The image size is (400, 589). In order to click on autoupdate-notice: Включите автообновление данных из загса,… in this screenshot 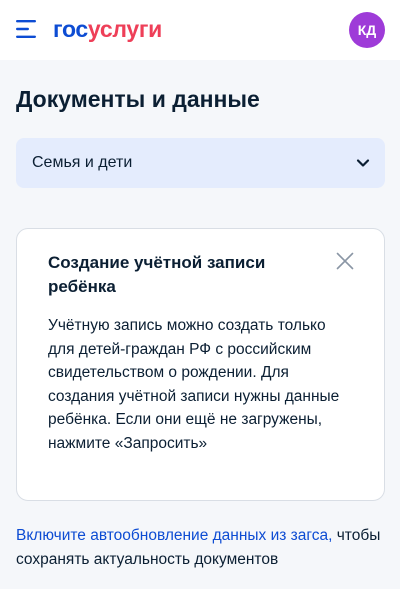, I will do `click(202, 548)`.